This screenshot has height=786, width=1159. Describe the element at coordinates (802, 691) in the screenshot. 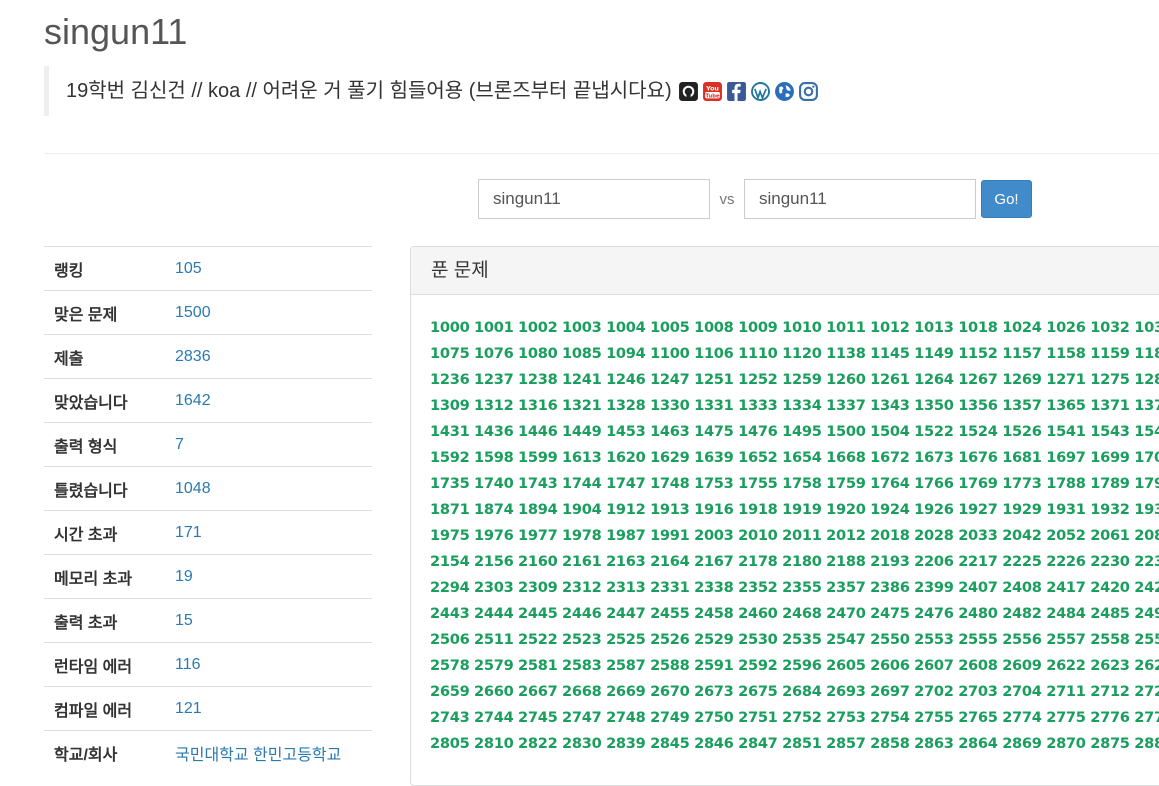

I see `problem-link: 2684` at that location.